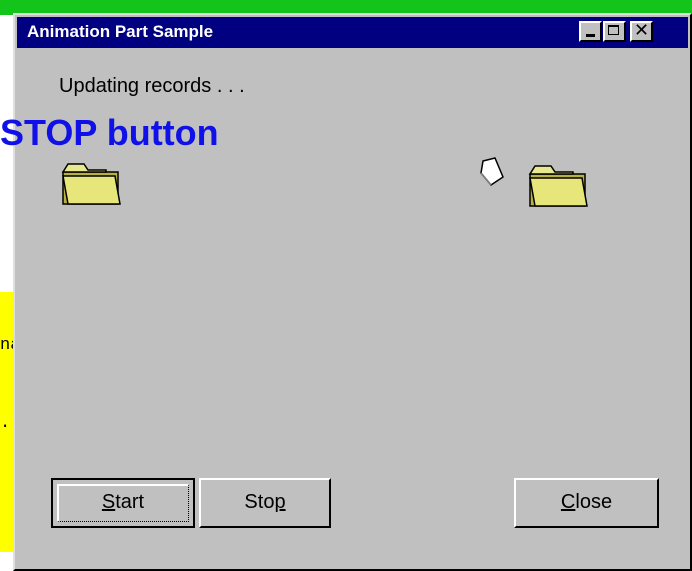 The image size is (692, 571). I want to click on stop-label-mnemonic: p, so click(280, 502).